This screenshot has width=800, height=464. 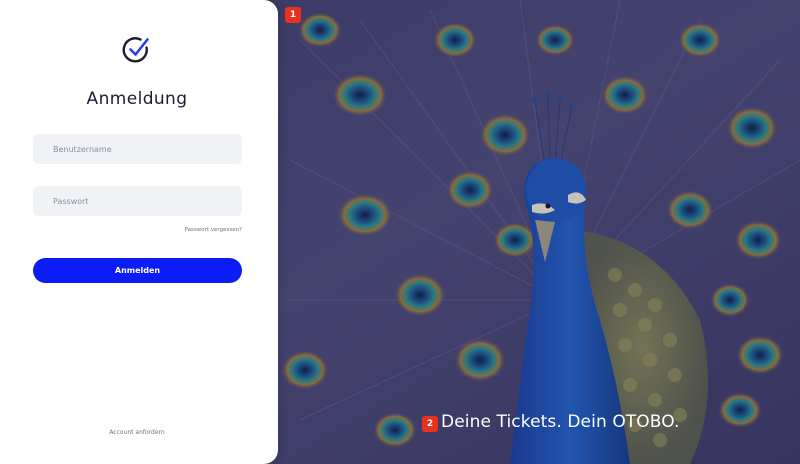 What do you see at coordinates (137, 432) in the screenshot?
I see `request-account-link: Account anfordern` at bounding box center [137, 432].